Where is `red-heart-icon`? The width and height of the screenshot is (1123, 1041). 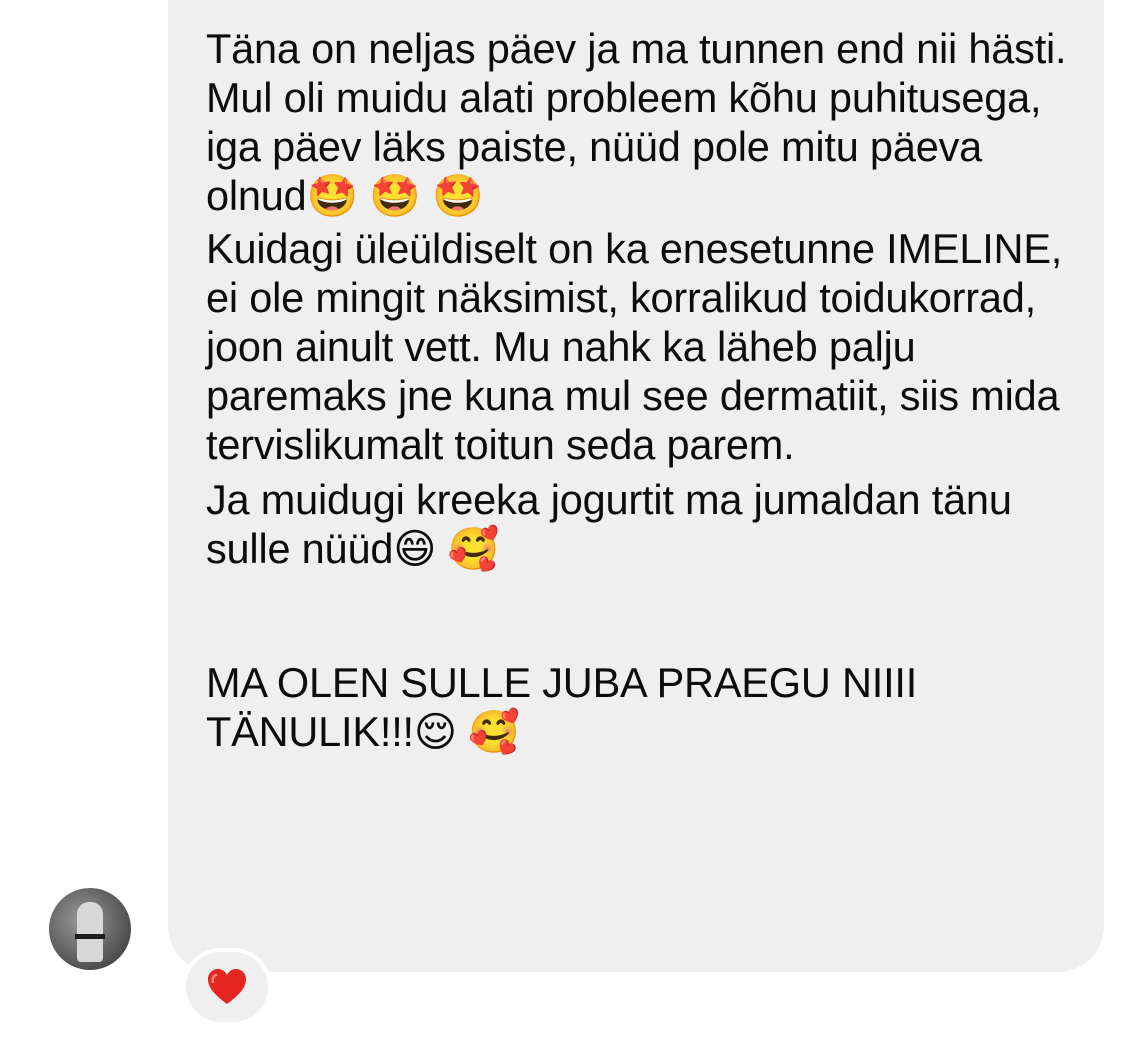
red-heart-icon is located at coordinates (227, 986).